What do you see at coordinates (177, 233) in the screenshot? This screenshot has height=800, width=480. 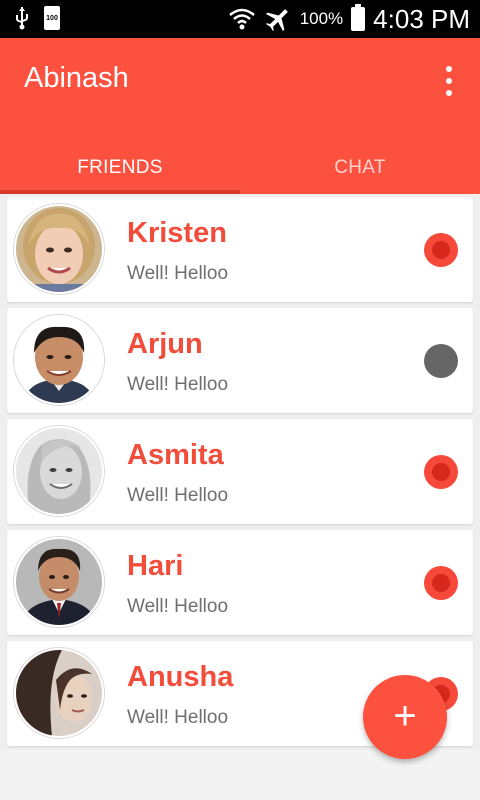 I see `friend-name: Kristen` at bounding box center [177, 233].